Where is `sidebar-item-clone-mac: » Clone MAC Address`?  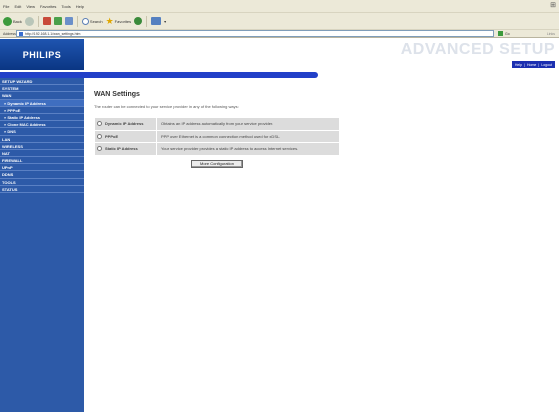 sidebar-item-clone-mac: » Clone MAC Address is located at coordinates (42, 125).